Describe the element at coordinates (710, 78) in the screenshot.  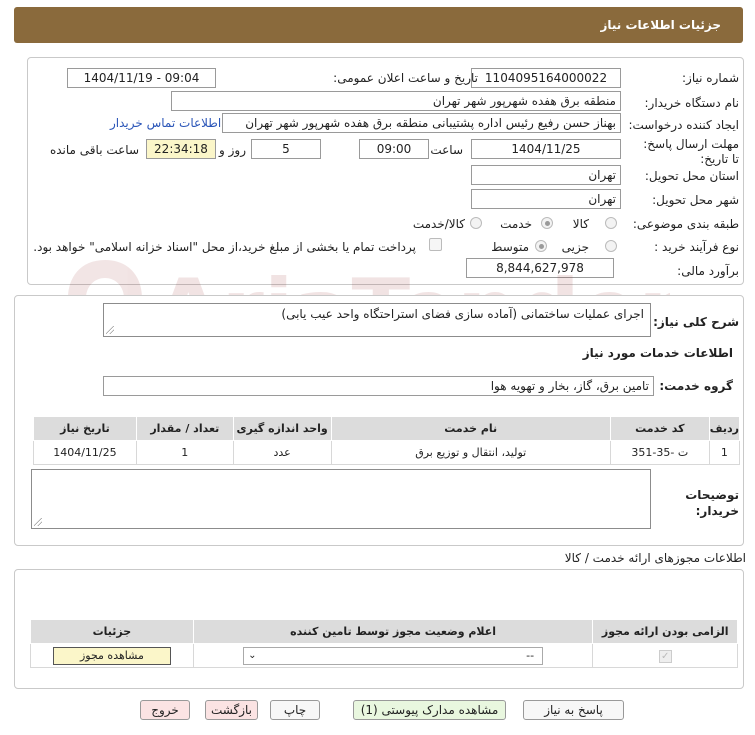
I see `need-number-label: شماره نیاز:` at that location.